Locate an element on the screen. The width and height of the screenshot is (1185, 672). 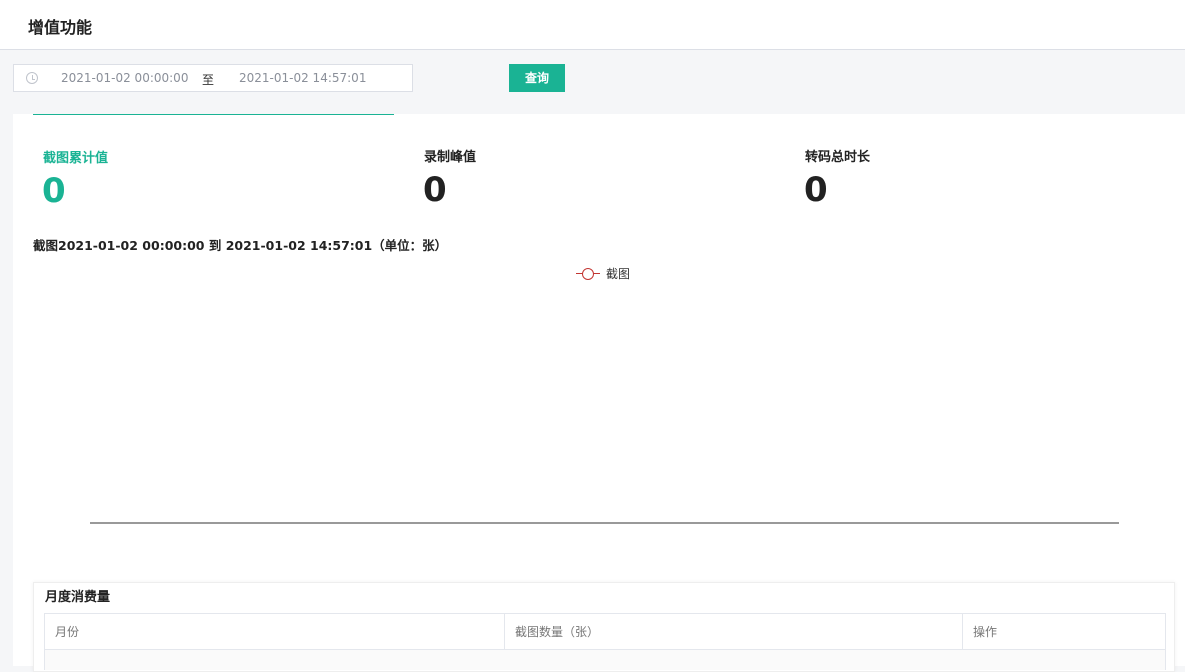
start-date-input: 2021-01-02 00:00:00 is located at coordinates (124, 78).